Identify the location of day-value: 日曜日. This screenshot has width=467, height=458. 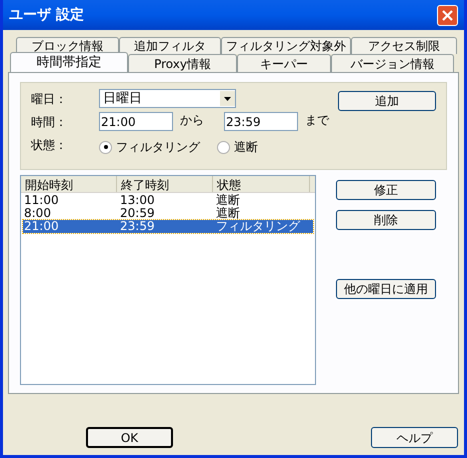
(122, 99).